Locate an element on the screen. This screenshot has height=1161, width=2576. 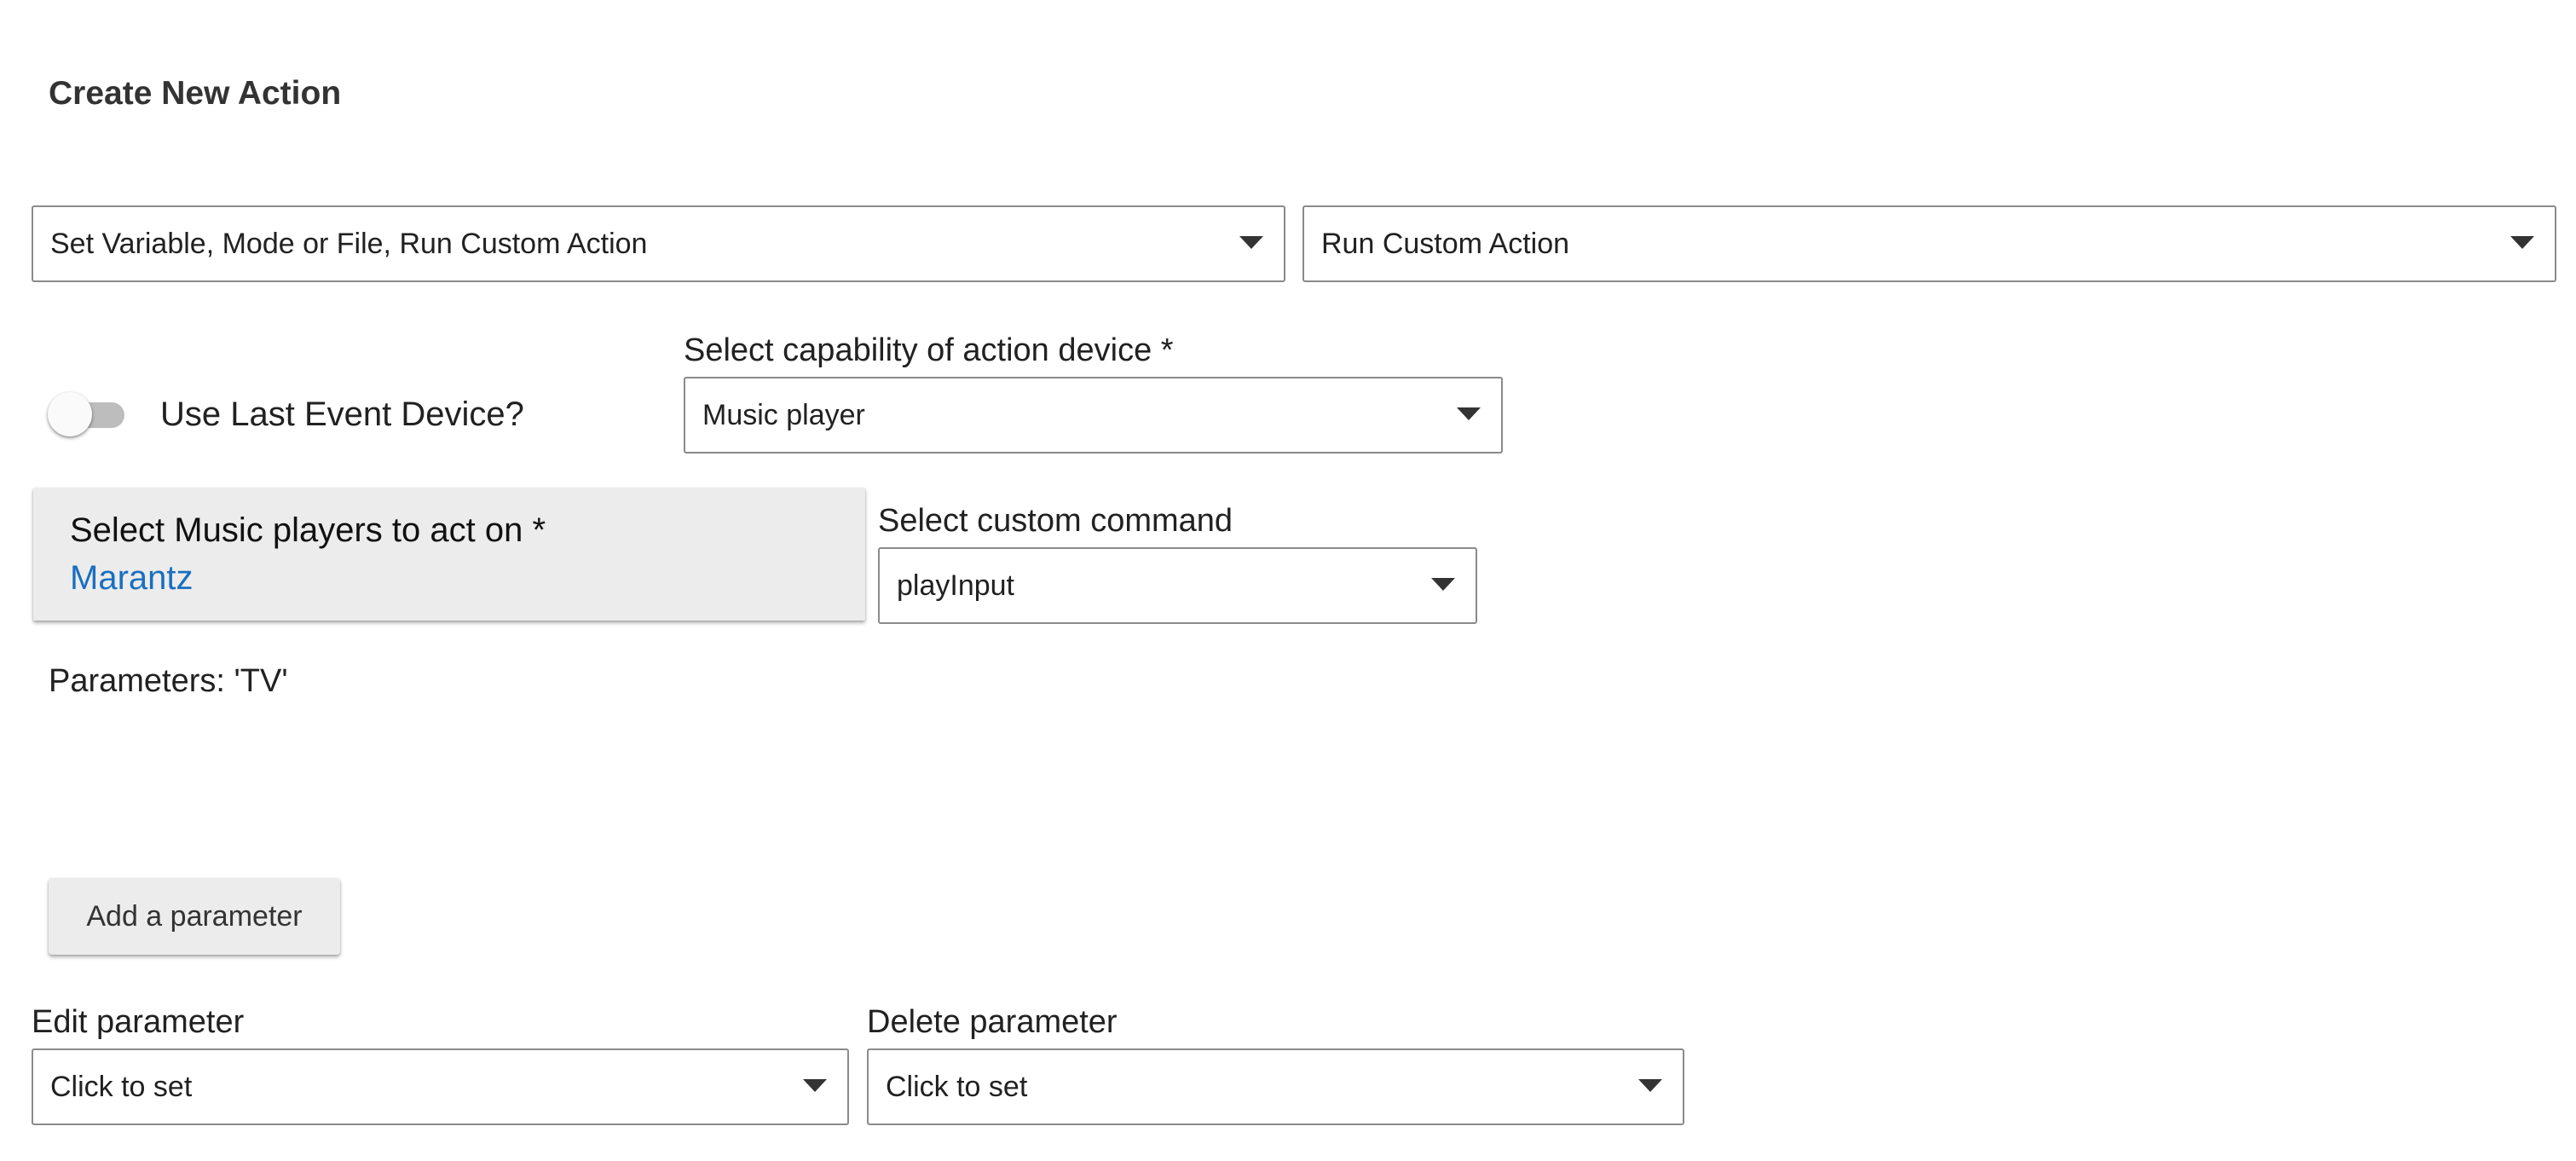
delete-parameter-select: Click to set is located at coordinates (1275, 1086).